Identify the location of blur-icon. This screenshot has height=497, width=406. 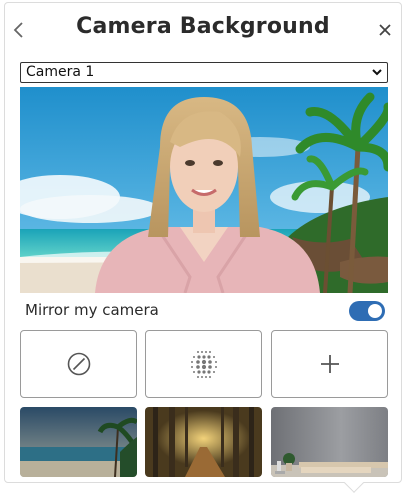
(203, 364).